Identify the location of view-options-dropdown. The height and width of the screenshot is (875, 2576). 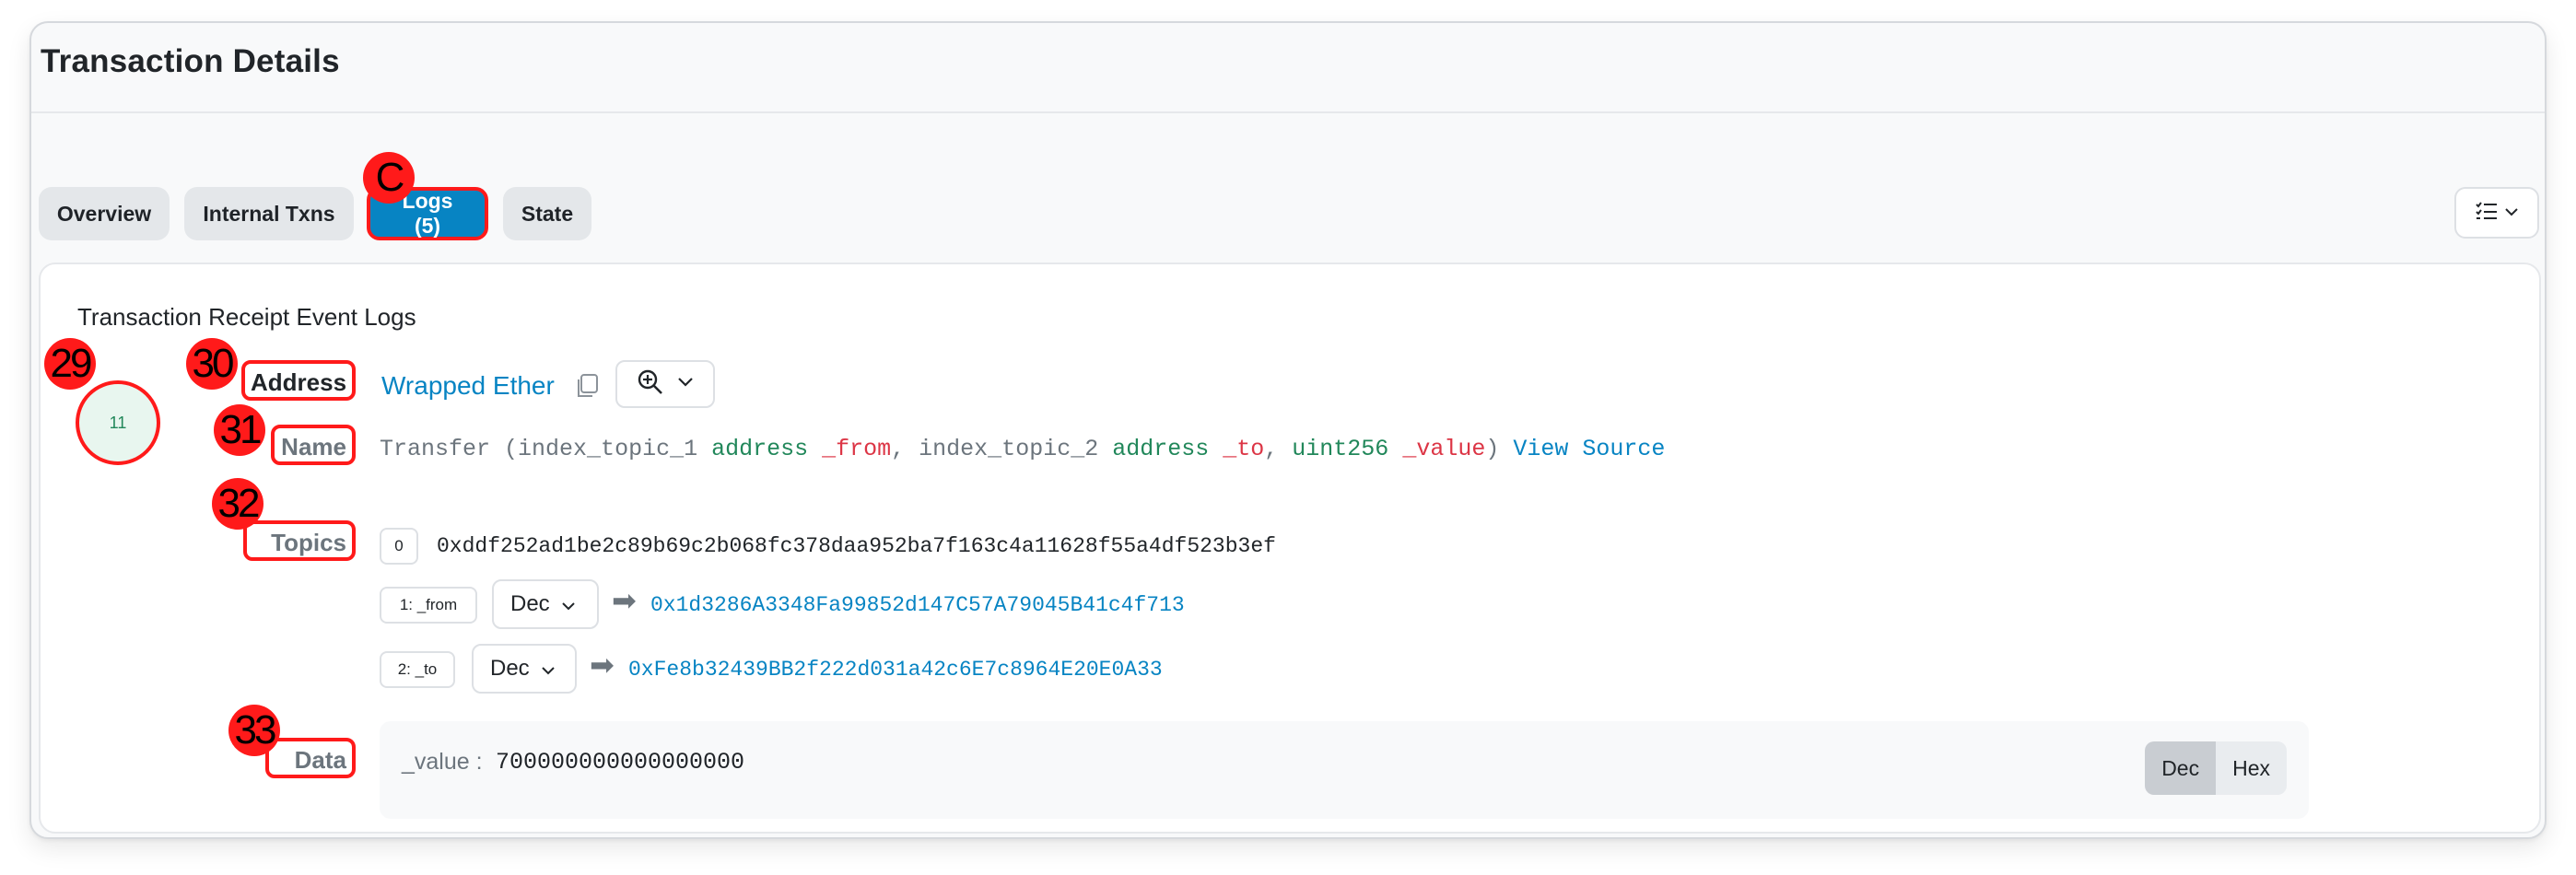
(2496, 213).